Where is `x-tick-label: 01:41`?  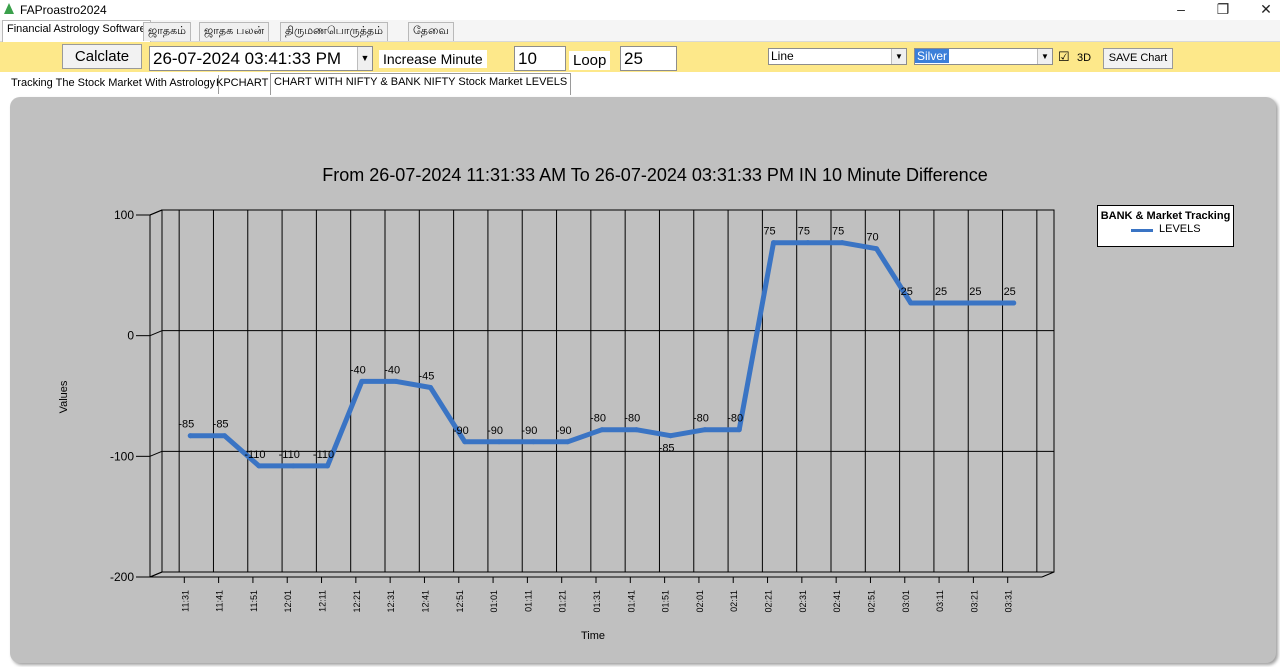
x-tick-label: 01:41 is located at coordinates (631, 601).